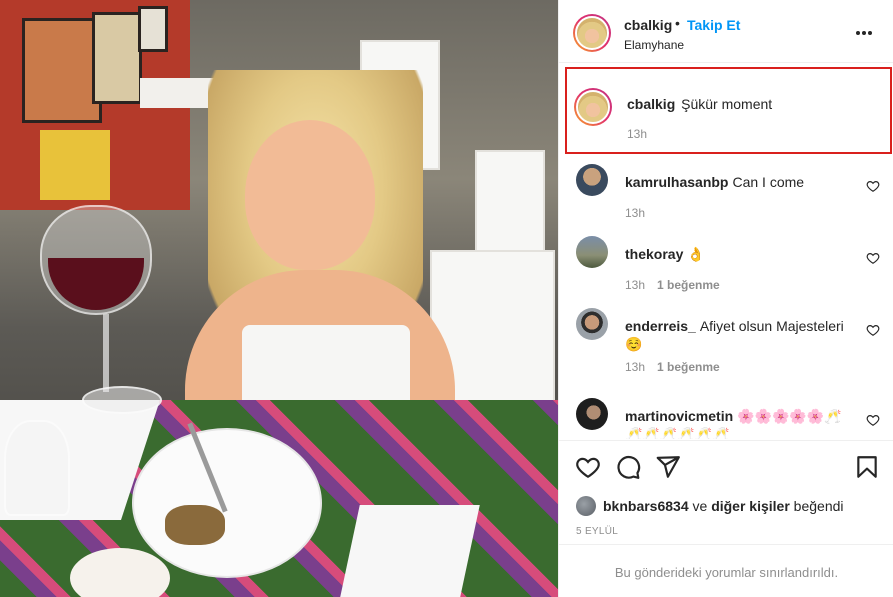 This screenshot has width=893, height=597. What do you see at coordinates (37, 468) in the screenshot?
I see `photo-water-glass` at bounding box center [37, 468].